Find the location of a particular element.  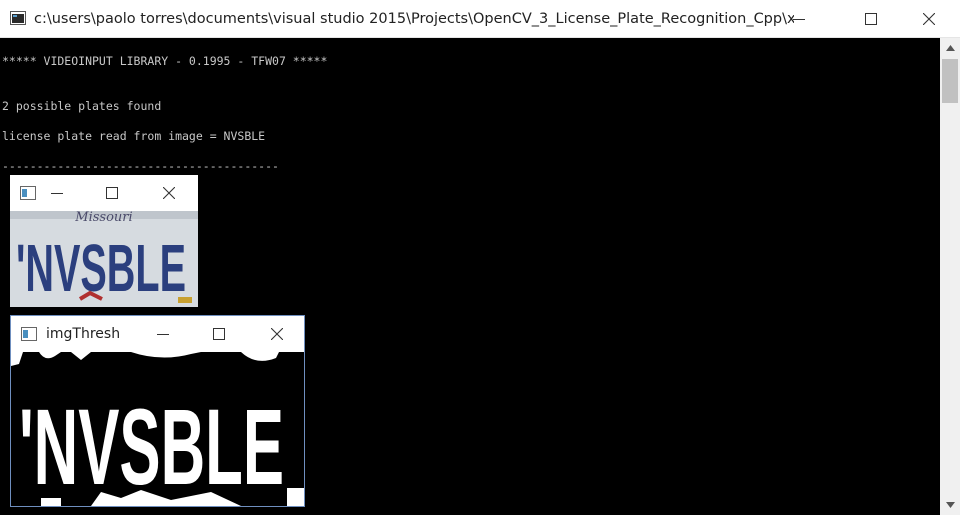

console-app-icon is located at coordinates (18, 18).